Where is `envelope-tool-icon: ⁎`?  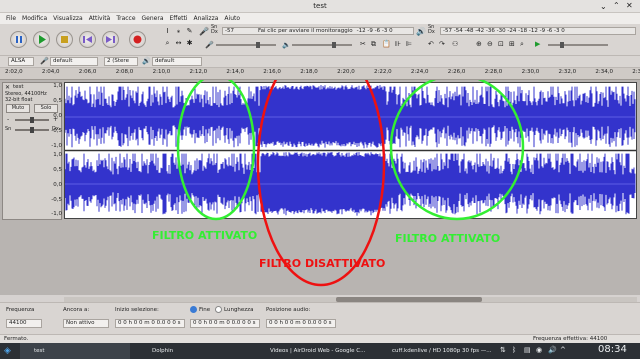 envelope-tool-icon: ⁎ is located at coordinates (178, 31).